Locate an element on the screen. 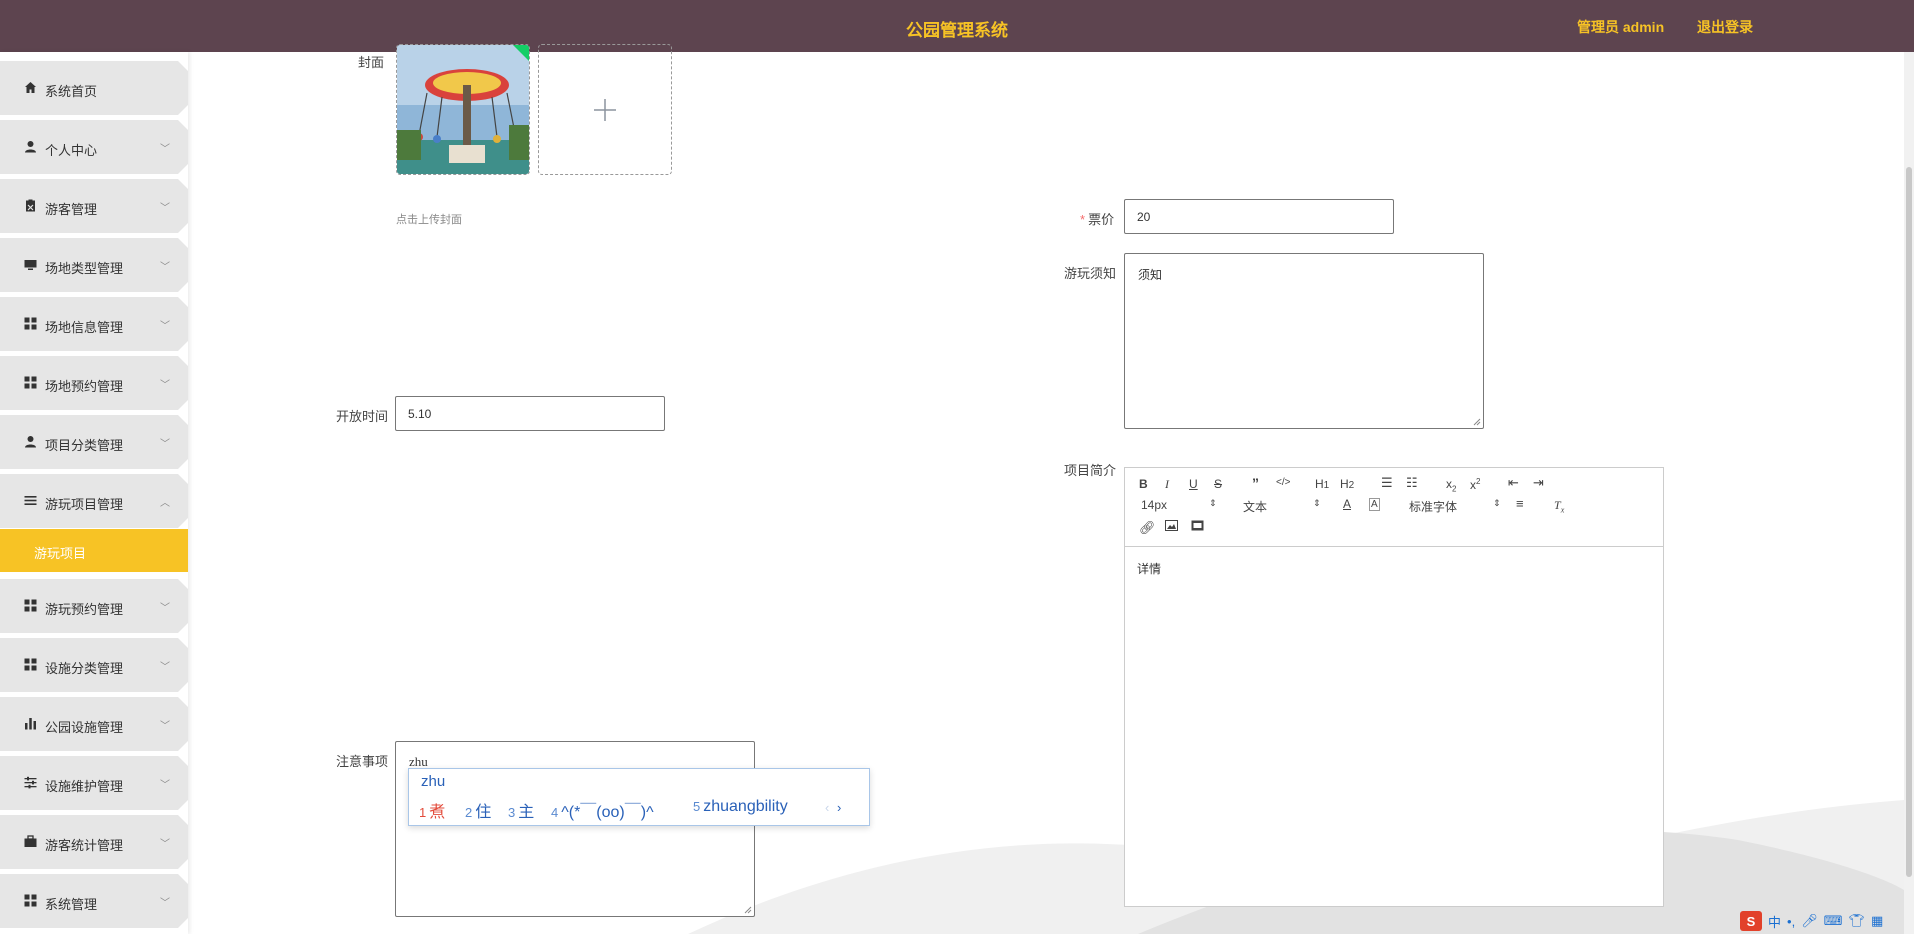  underline-icon: U is located at coordinates (1193, 484).